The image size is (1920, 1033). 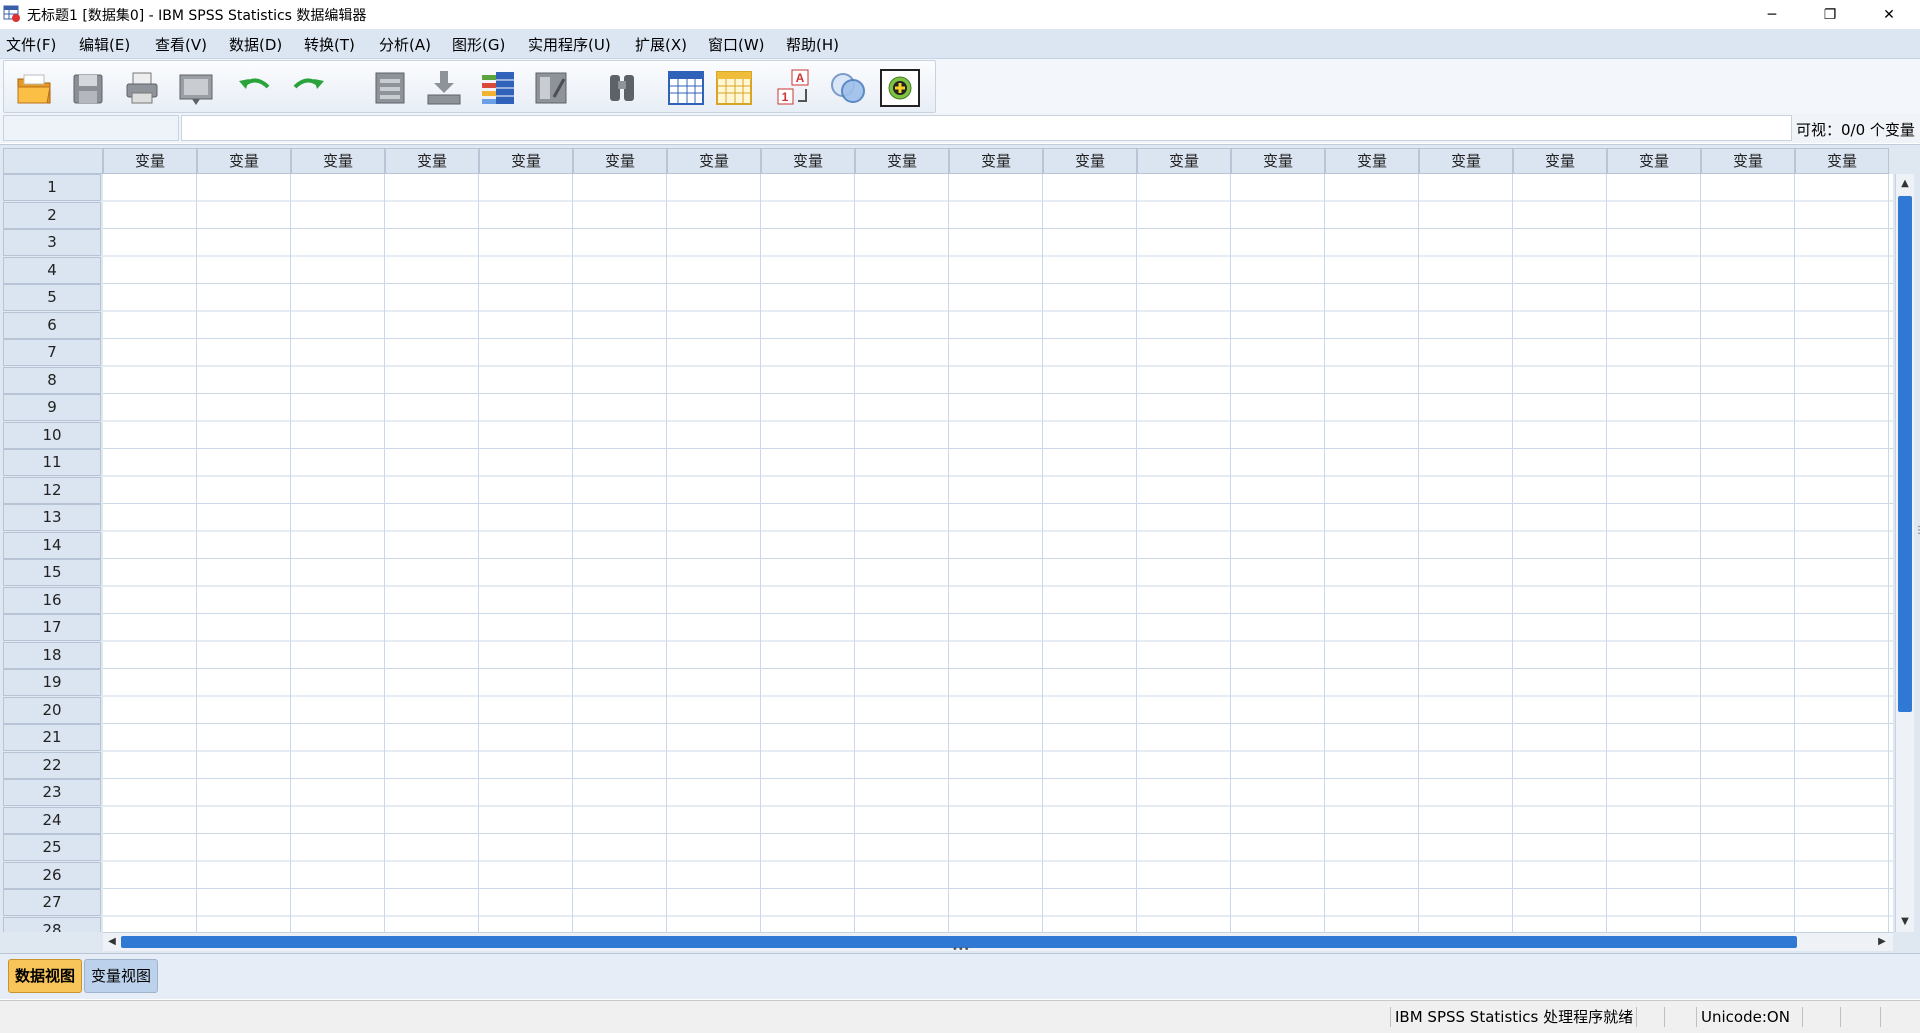 I want to click on use-sets-icon, so click(x=848, y=88).